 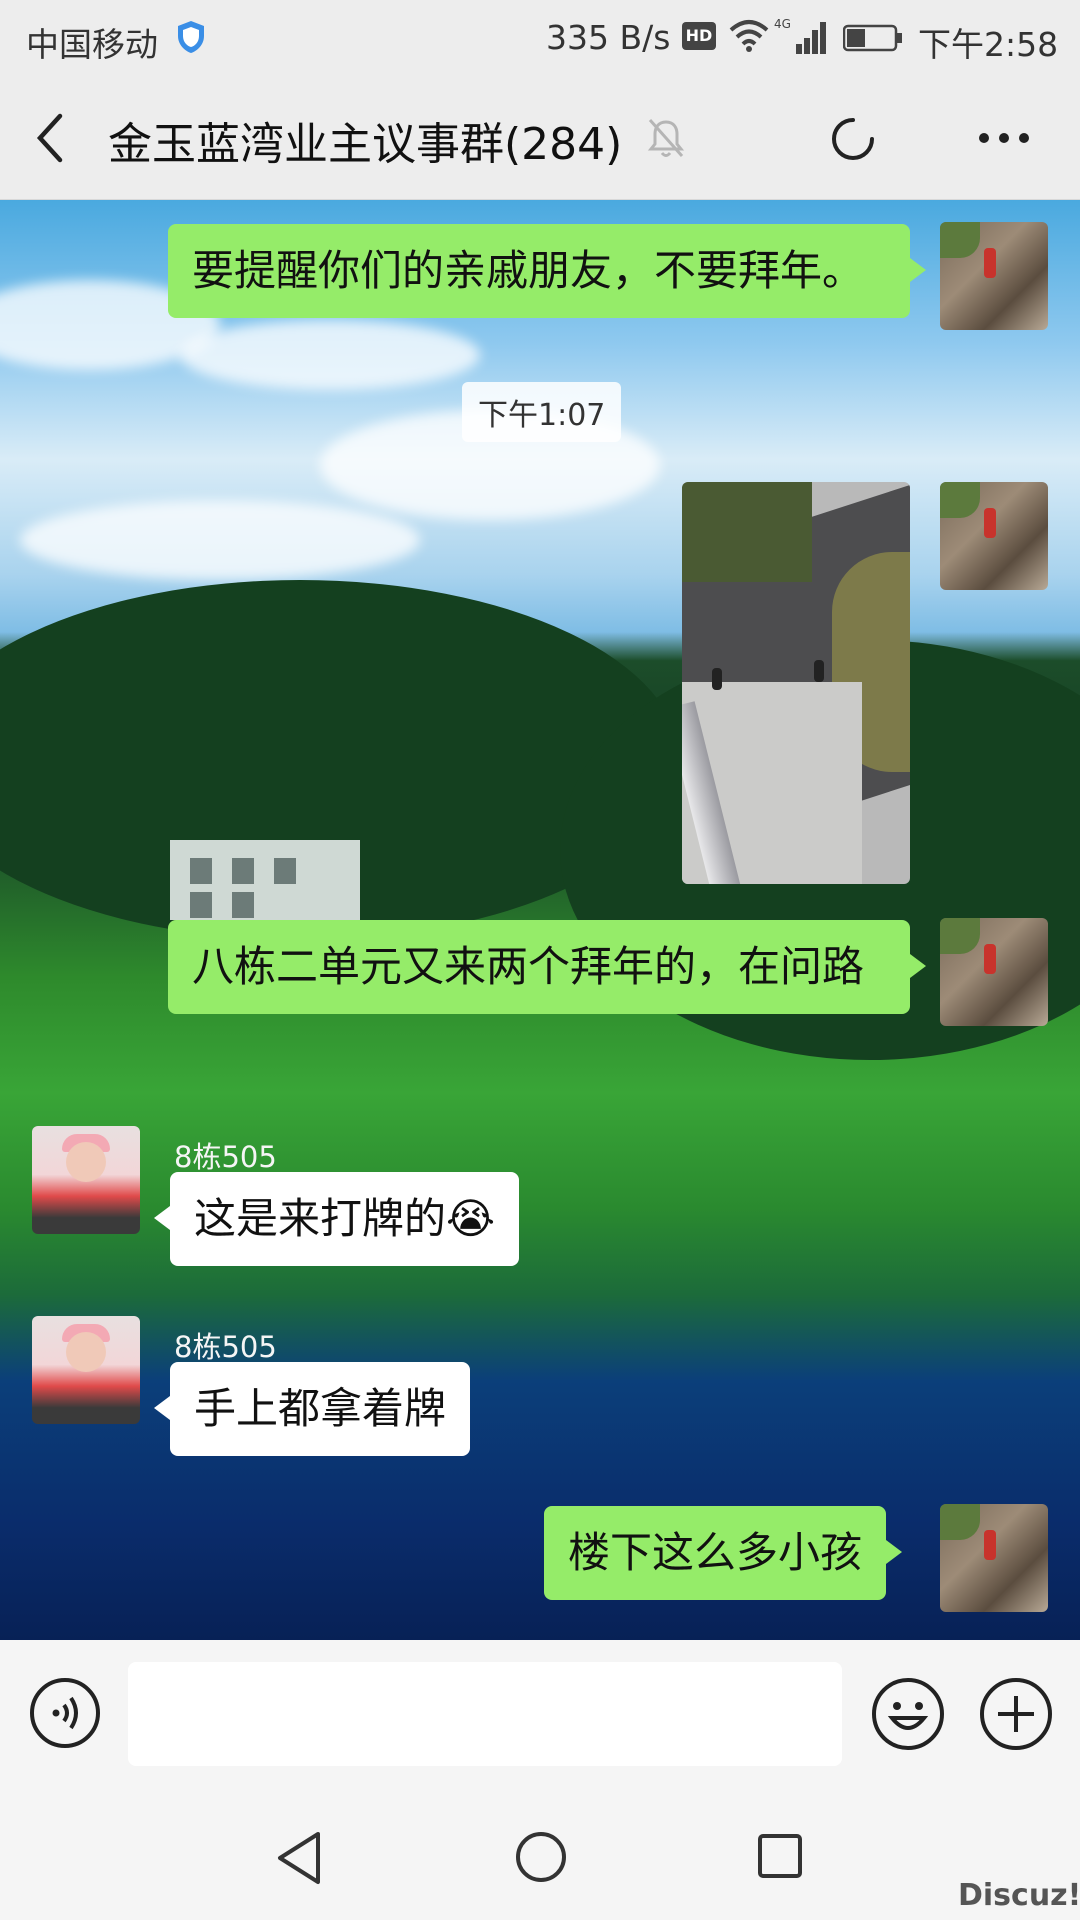 What do you see at coordinates (485, 1714) in the screenshot?
I see `message-input` at bounding box center [485, 1714].